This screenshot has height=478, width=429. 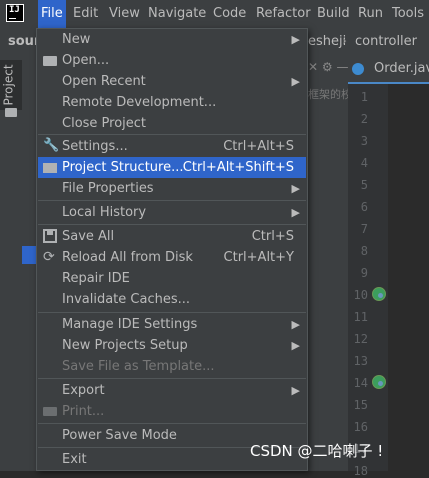 I want to click on menu-item-new-projects-setup: New Projects Setup ▶, so click(x=172, y=345).